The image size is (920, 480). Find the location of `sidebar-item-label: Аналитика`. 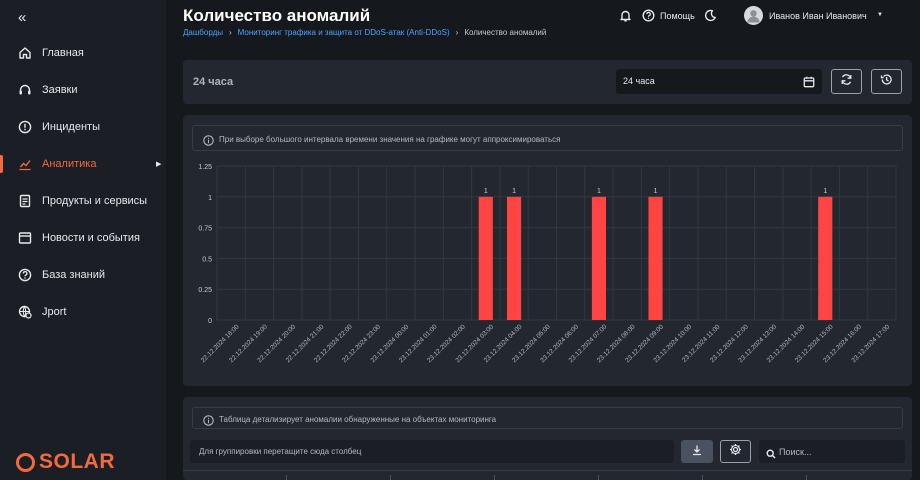

sidebar-item-label: Аналитика is located at coordinates (69, 164).